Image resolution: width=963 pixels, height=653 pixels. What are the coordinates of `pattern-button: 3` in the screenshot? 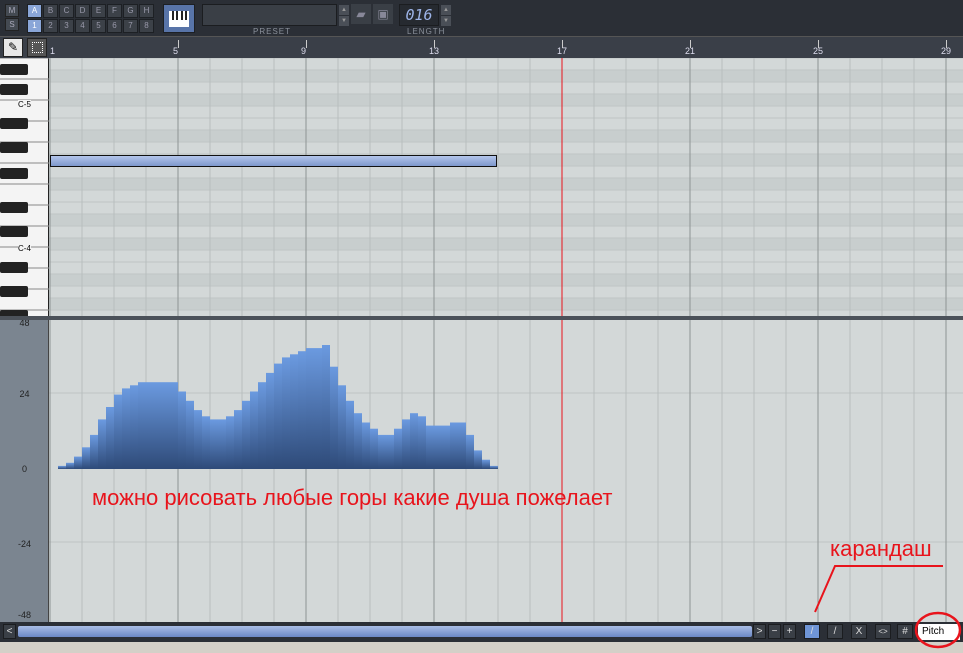 It's located at (66, 26).